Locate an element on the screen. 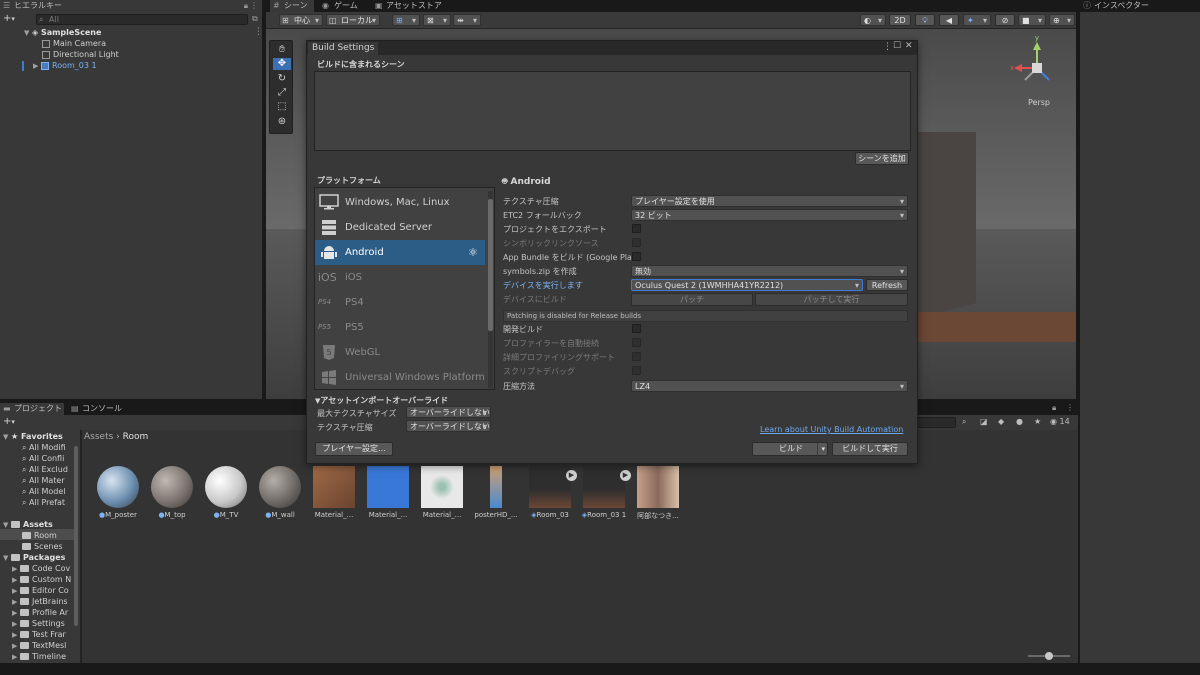 The width and height of the screenshot is (1200, 675). tab-scene: # シーン is located at coordinates (292, 6).